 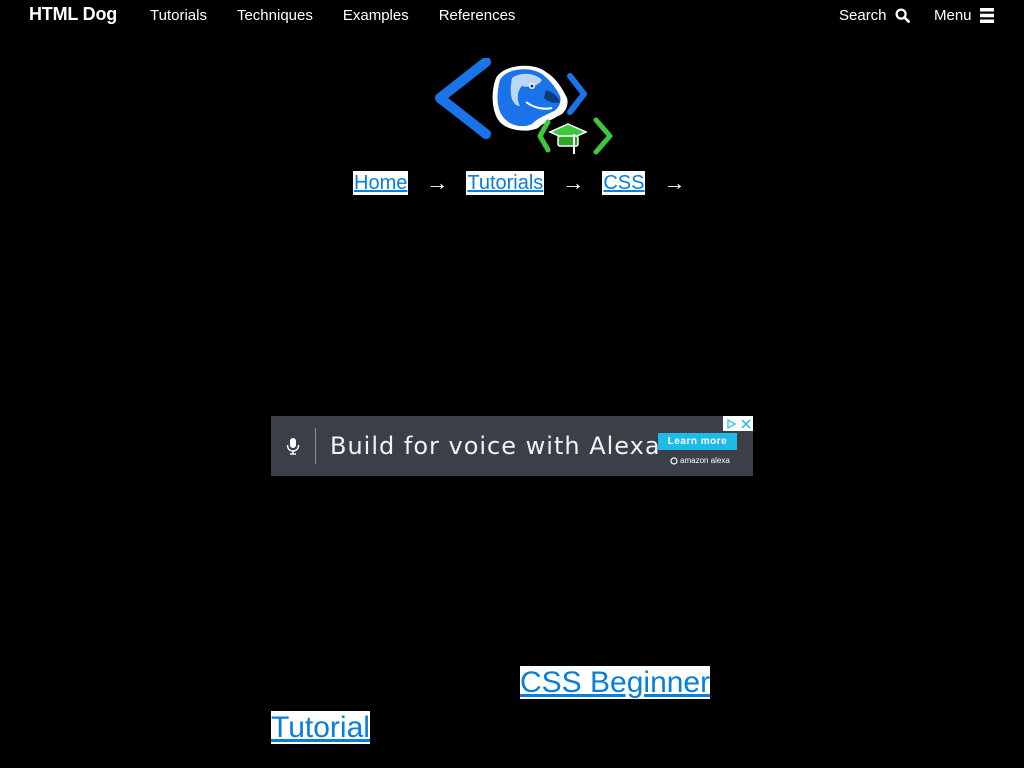 What do you see at coordinates (73, 14) in the screenshot?
I see `brand-link: HTML Dog` at bounding box center [73, 14].